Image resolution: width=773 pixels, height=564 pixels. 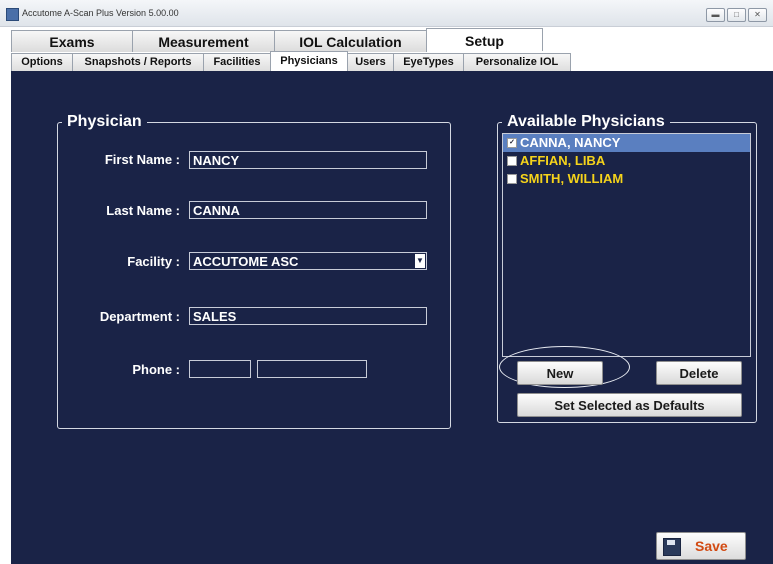 What do you see at coordinates (156, 369) in the screenshot?
I see `phone-label: Phone :` at bounding box center [156, 369].